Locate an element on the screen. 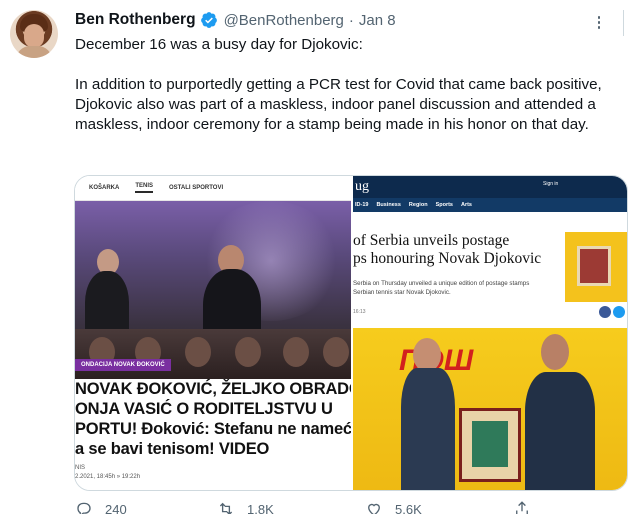  headline-line: NOVAK ĐOKOVIĆ, ŽELJKO OBRADOVIĆ is located at coordinates (213, 389).